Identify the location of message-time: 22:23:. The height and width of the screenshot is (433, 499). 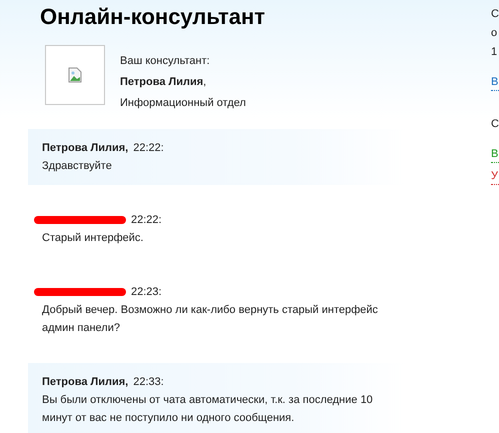
(146, 292).